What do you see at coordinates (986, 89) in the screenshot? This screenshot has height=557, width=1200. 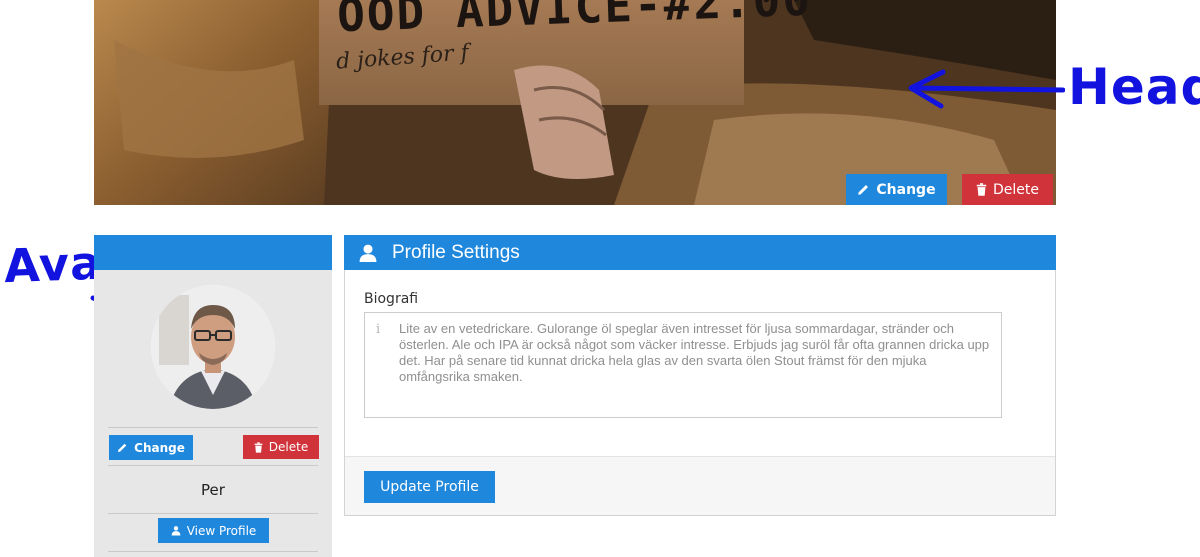 I see `head-arrow` at bounding box center [986, 89].